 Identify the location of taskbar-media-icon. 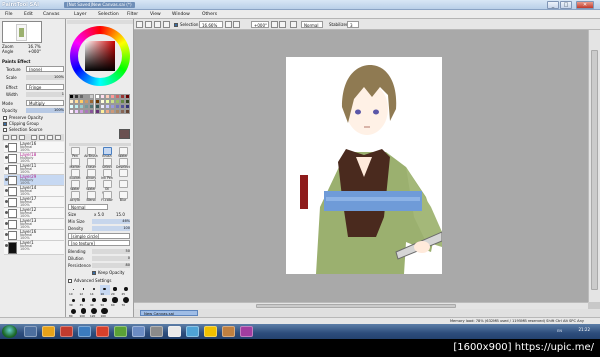
(138, 331).